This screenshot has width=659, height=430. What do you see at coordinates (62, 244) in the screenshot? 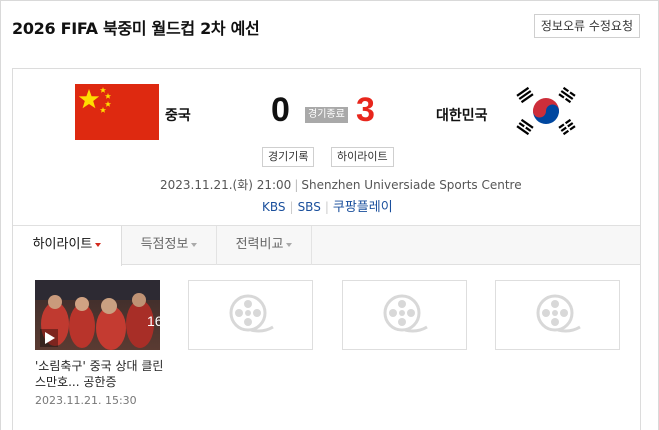
I see `tab-label: 하이라이트` at bounding box center [62, 244].